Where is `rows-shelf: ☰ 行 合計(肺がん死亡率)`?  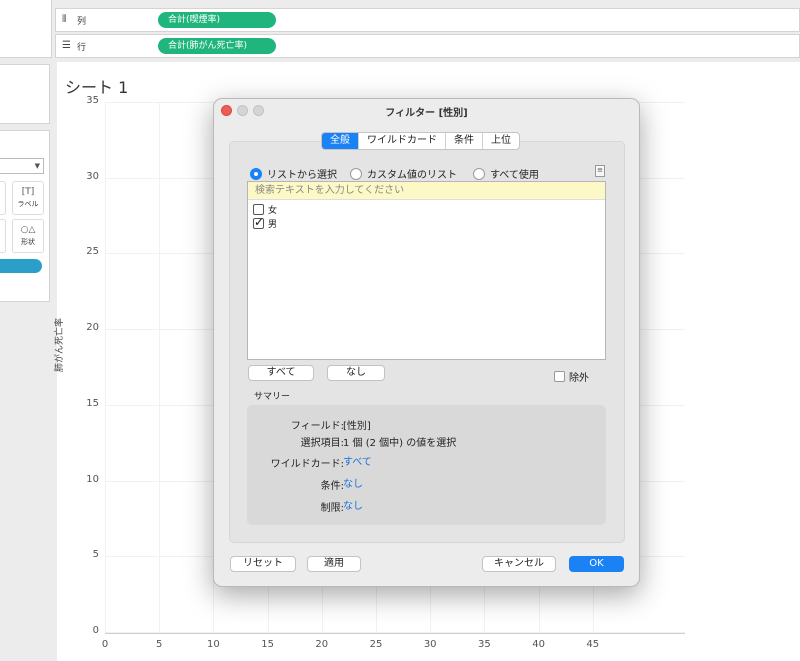 rows-shelf: ☰ 行 合計(肺がん死亡率) is located at coordinates (427, 46).